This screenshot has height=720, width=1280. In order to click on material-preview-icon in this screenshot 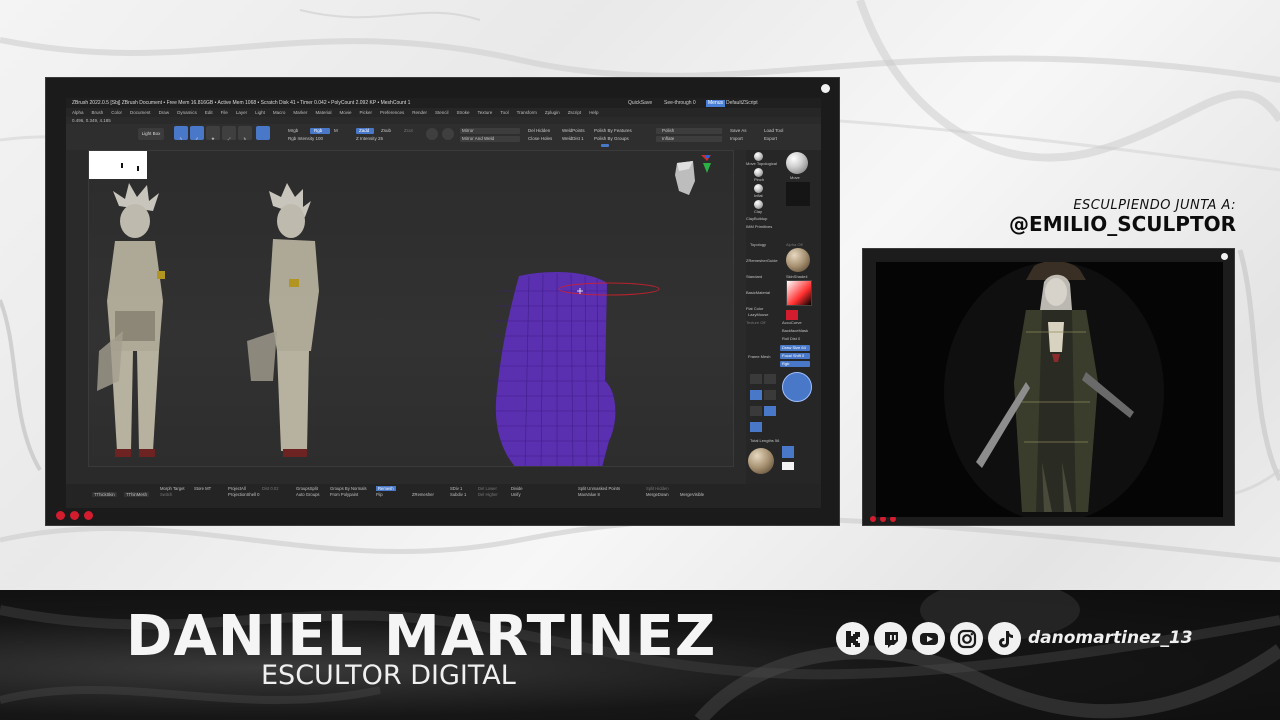, I will do `click(798, 260)`.